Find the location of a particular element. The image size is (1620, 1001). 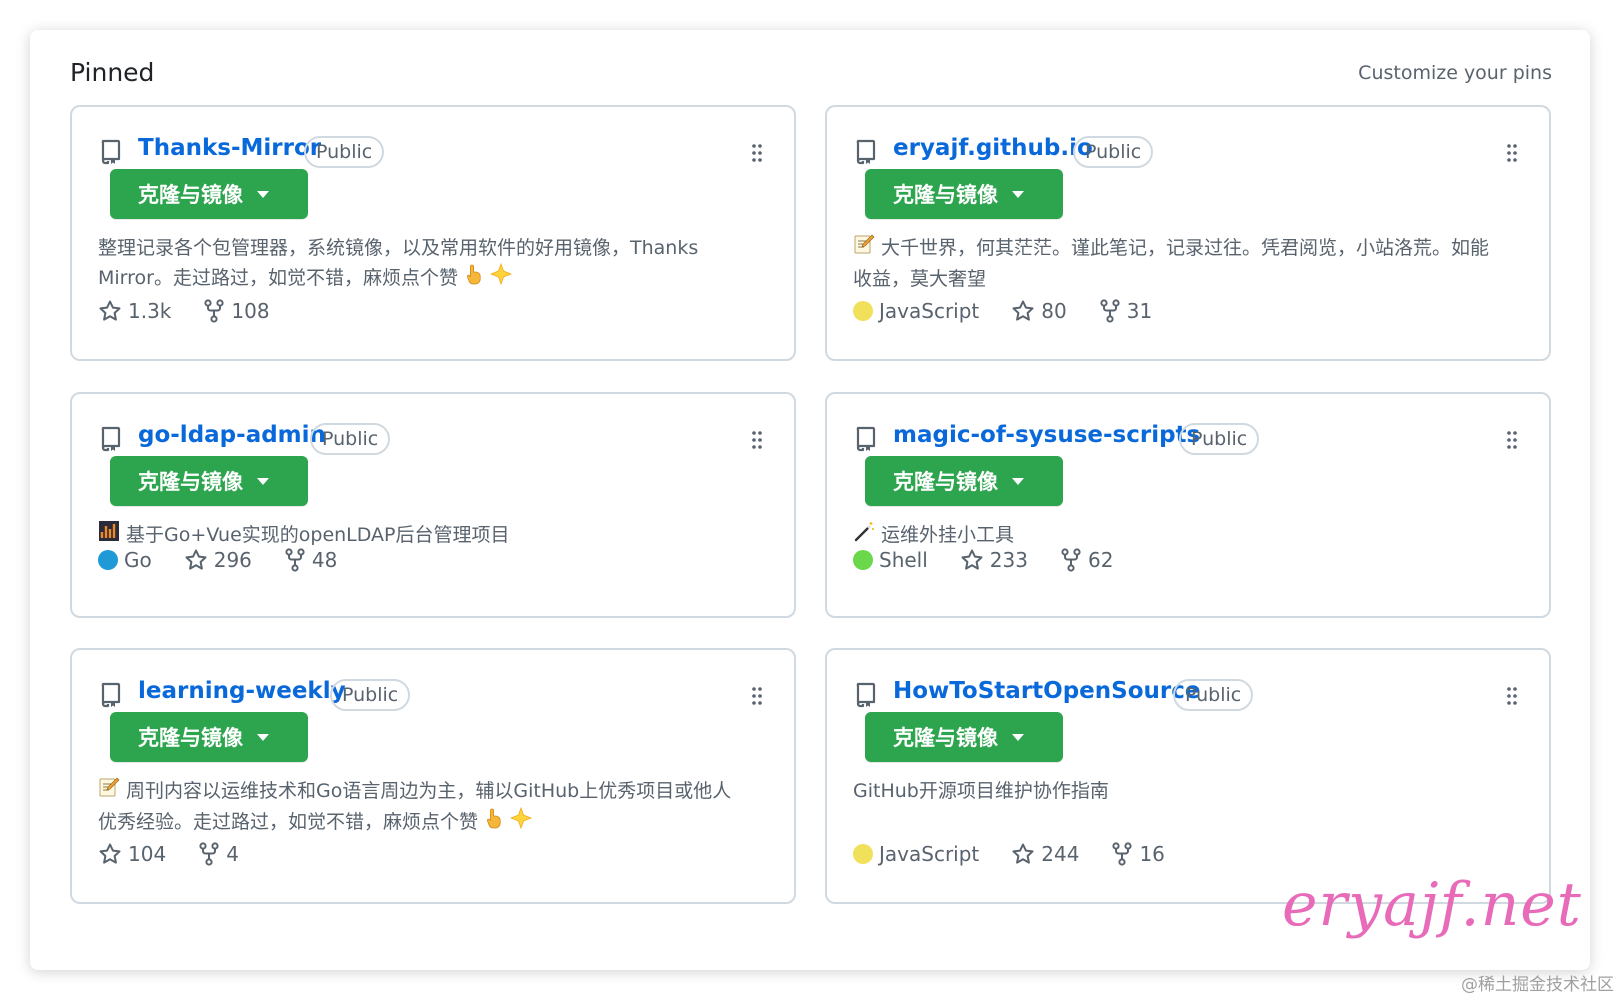

repo-meta: 104 4 is located at coordinates (184, 854).